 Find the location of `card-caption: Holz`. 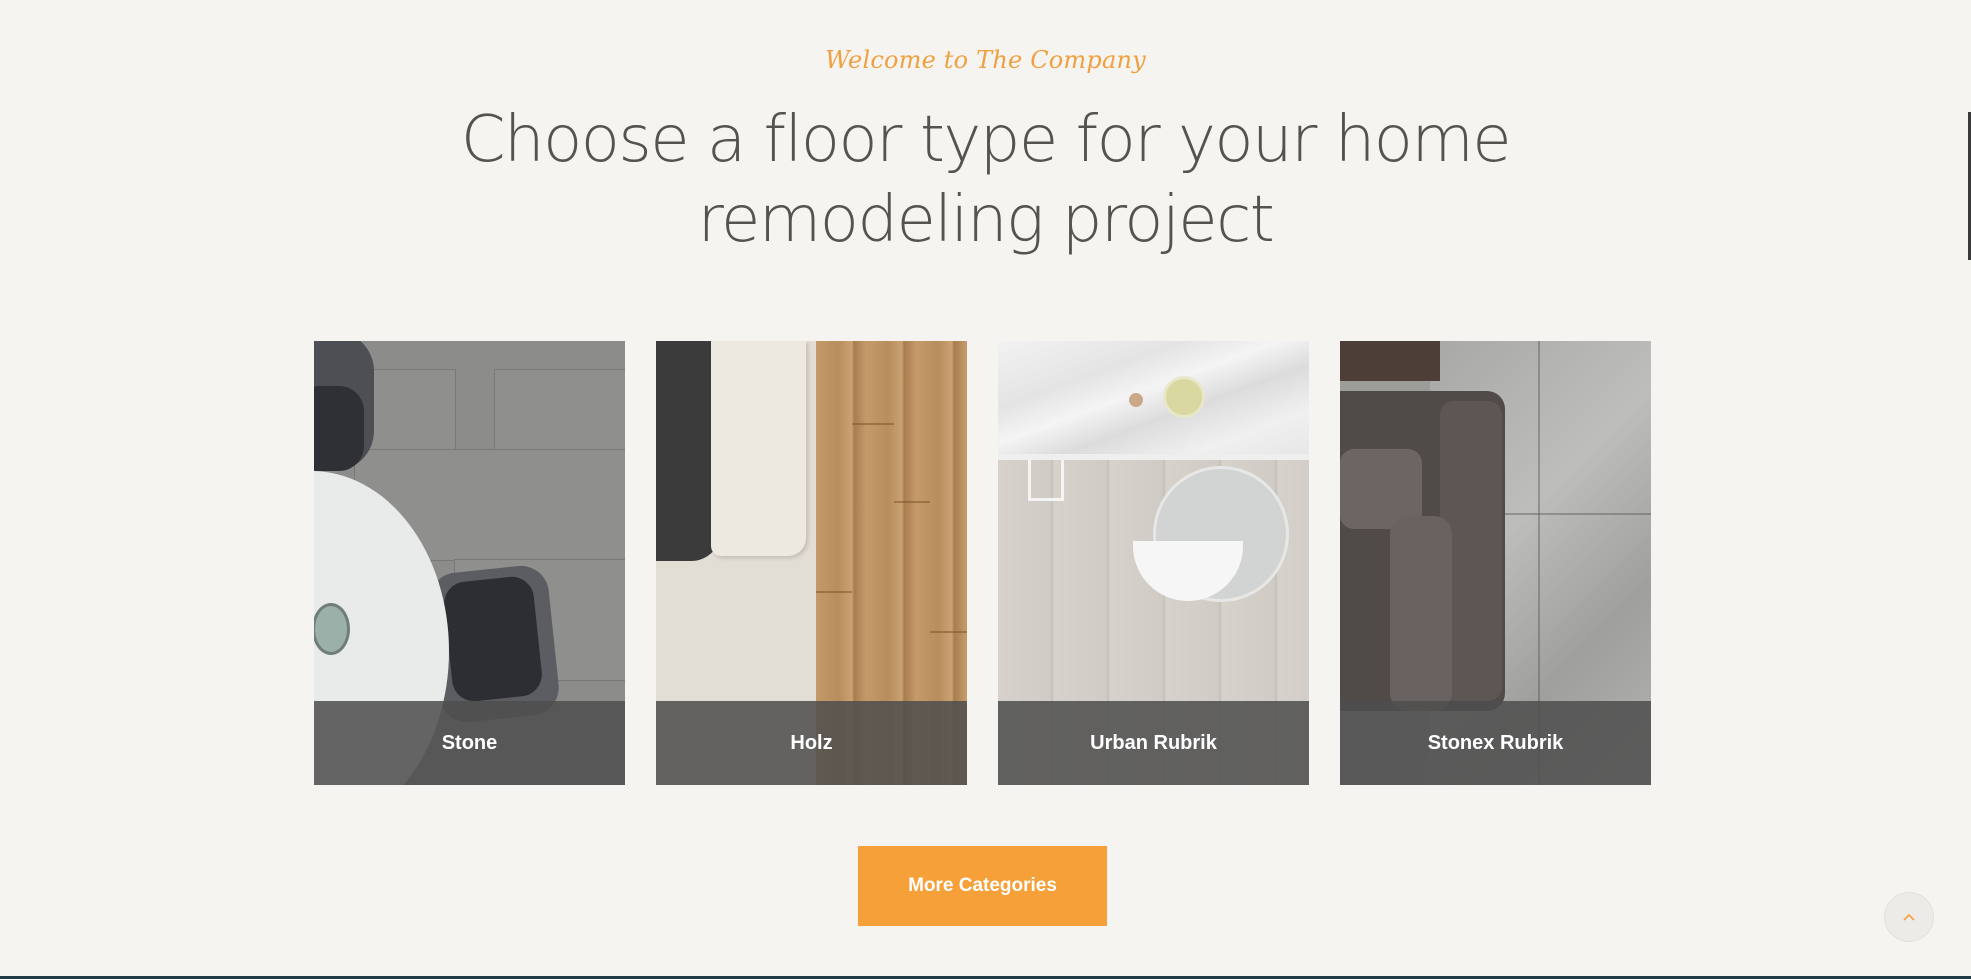

card-caption: Holz is located at coordinates (811, 743).